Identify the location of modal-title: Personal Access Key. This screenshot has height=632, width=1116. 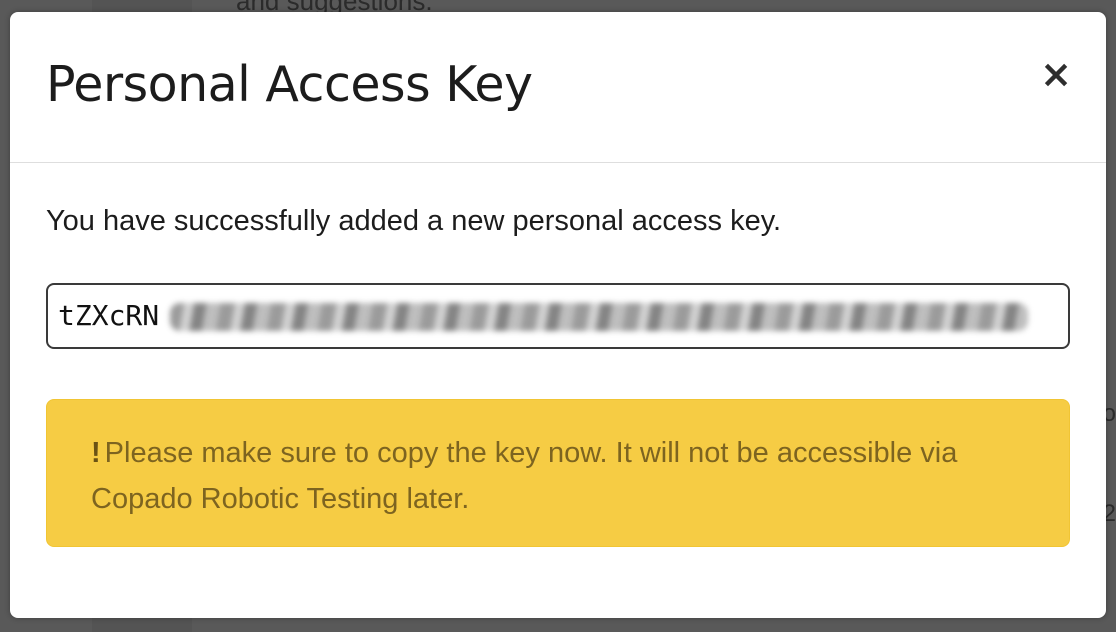
(289, 84).